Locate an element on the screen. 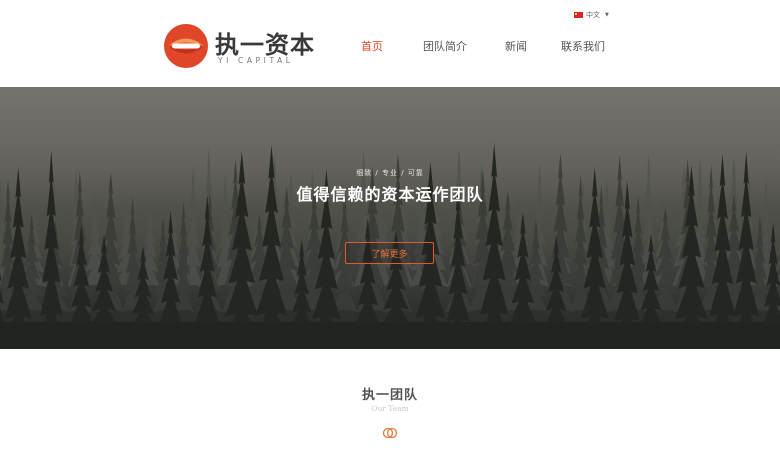  china-flag-icon is located at coordinates (578, 15).